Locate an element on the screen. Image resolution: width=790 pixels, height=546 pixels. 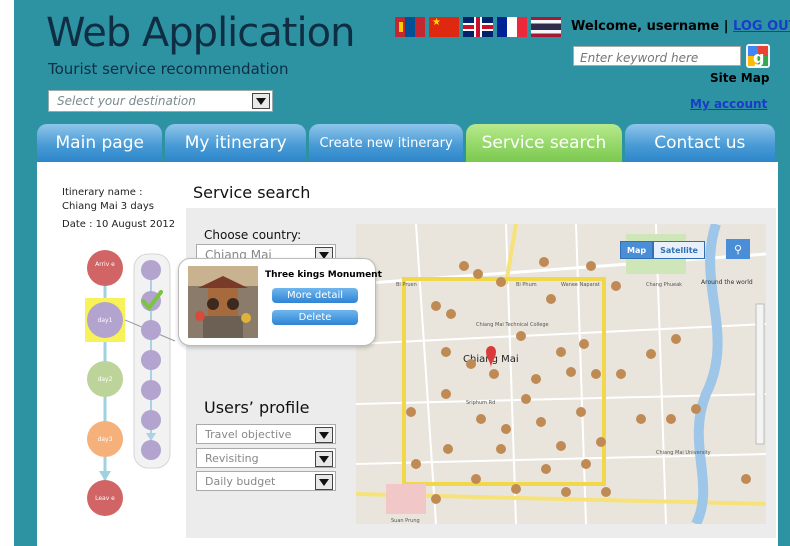
app-subtitle: Tourist service recommendation is located at coordinates (168, 69).